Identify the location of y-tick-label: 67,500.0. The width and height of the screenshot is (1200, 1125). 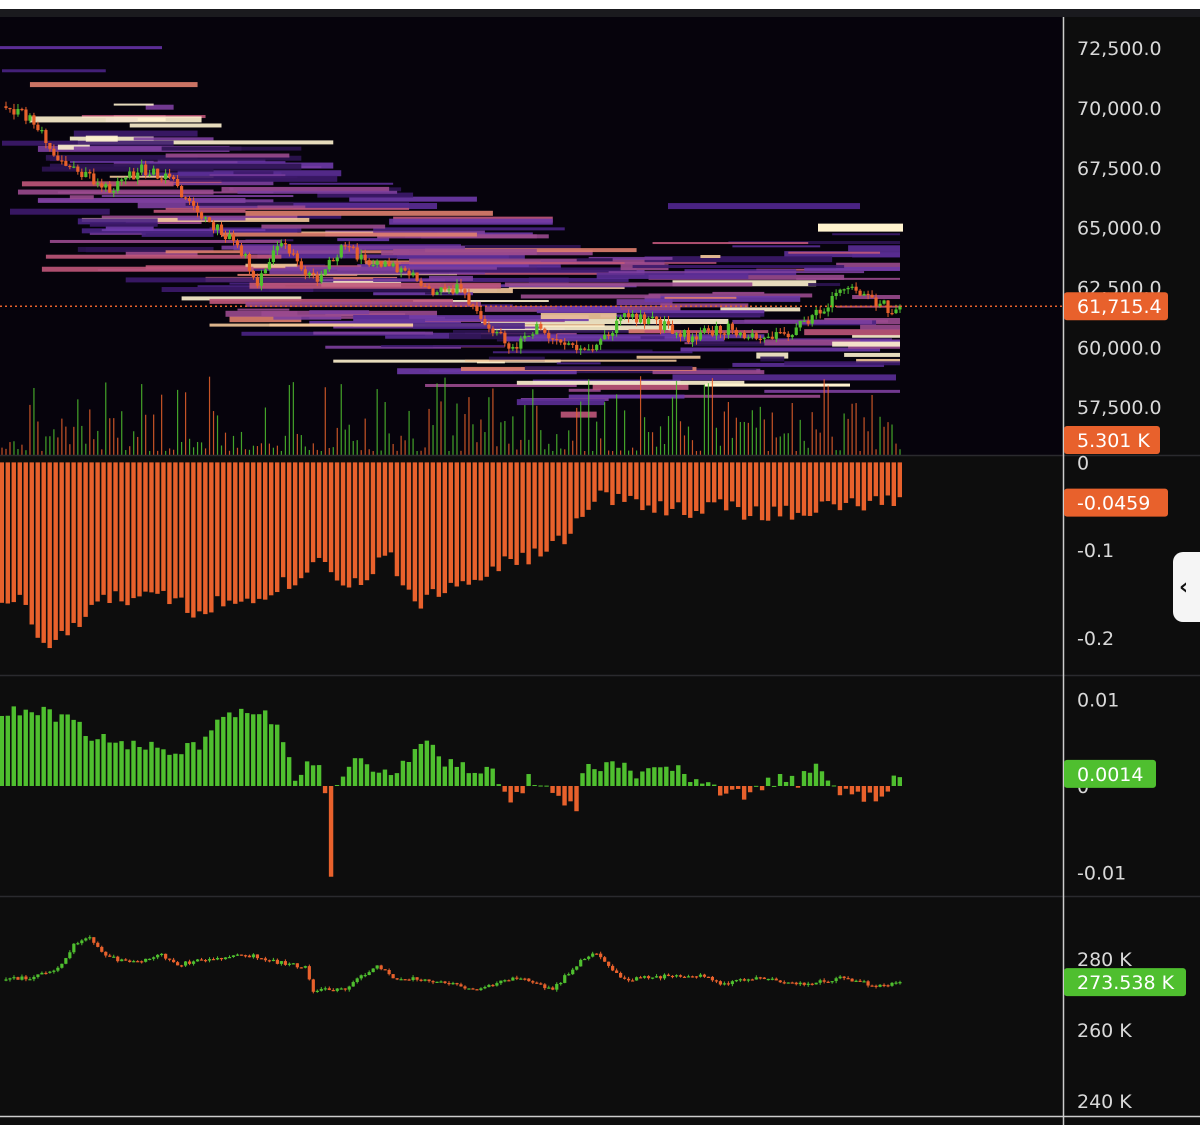
(1119, 169).